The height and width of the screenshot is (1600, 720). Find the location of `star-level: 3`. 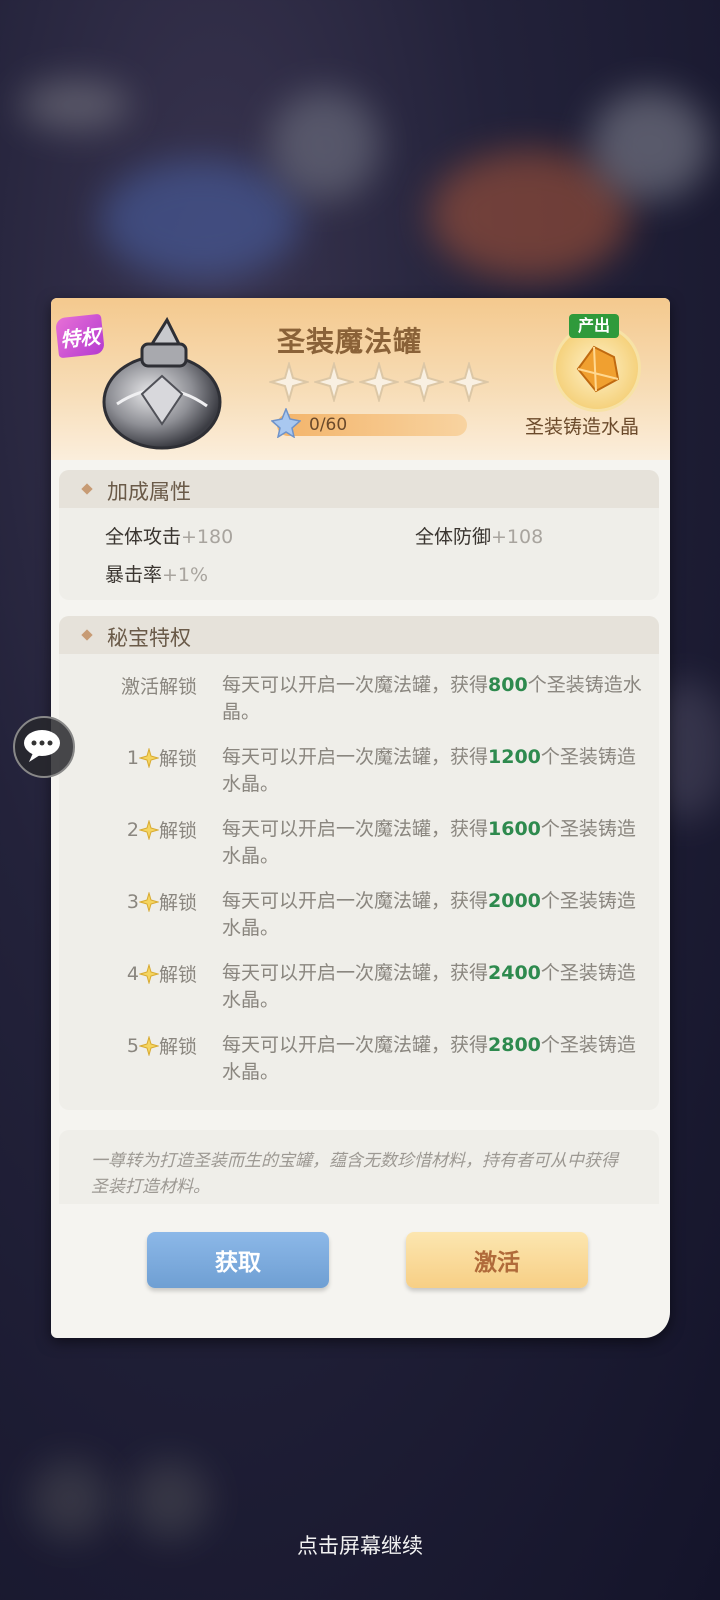

star-level: 3 is located at coordinates (132, 901).